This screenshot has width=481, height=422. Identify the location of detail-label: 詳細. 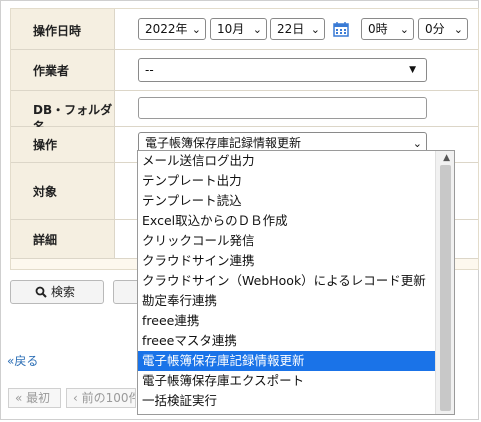
(45, 240).